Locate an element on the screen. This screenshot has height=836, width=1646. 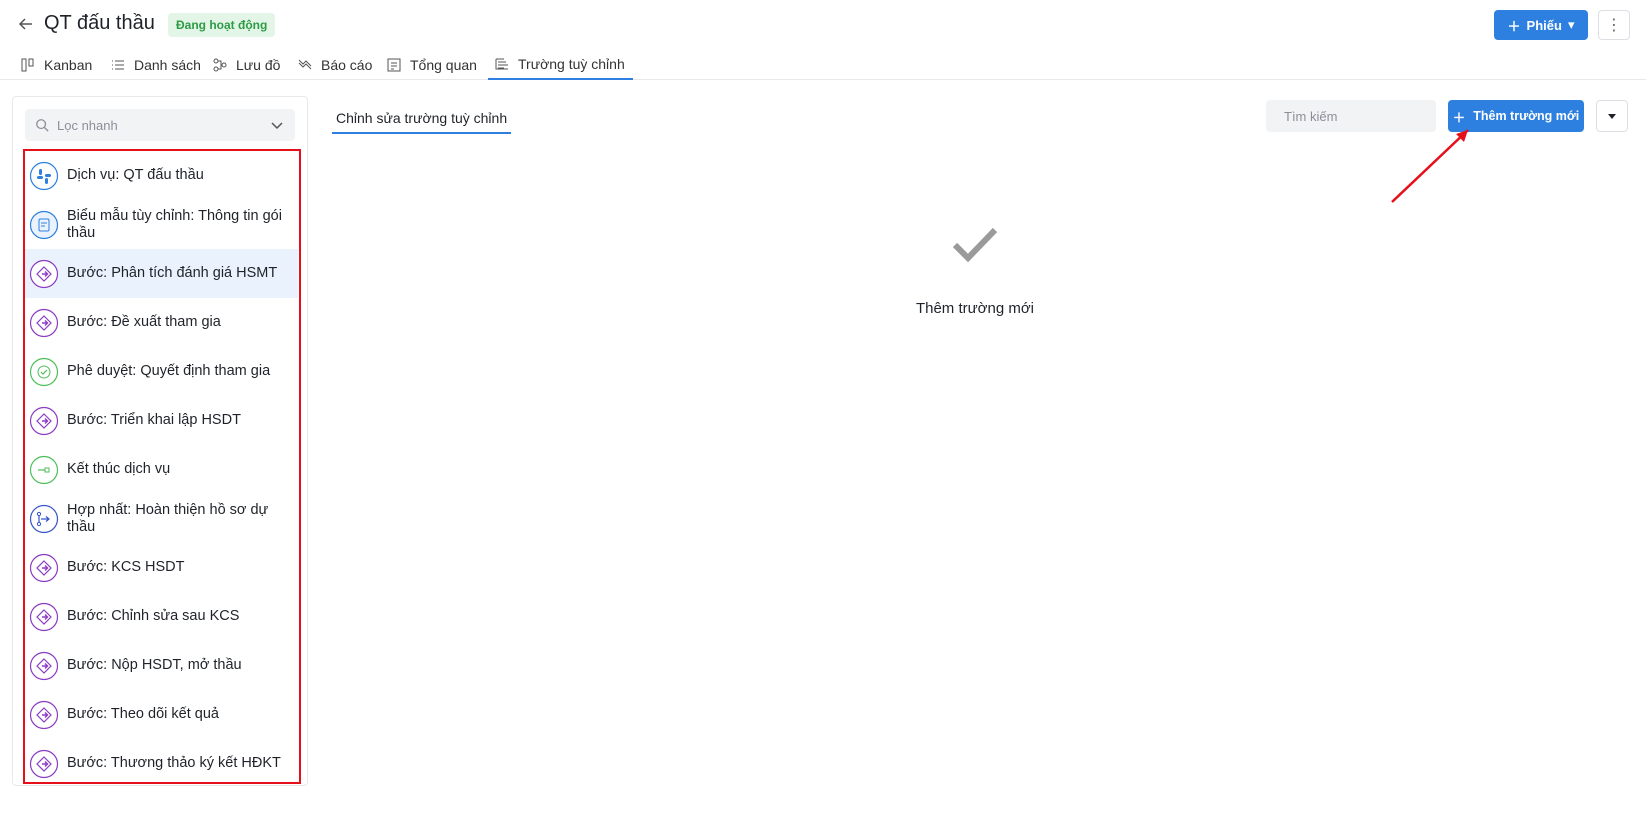
tab-overview: Tổng quan is located at coordinates (431, 64).